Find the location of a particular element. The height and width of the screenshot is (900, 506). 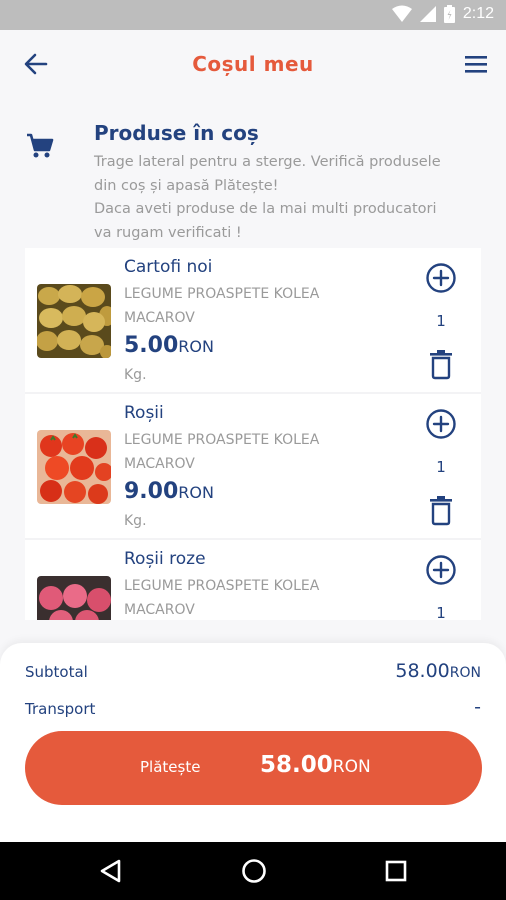

price-value: 9.00 is located at coordinates (151, 491).